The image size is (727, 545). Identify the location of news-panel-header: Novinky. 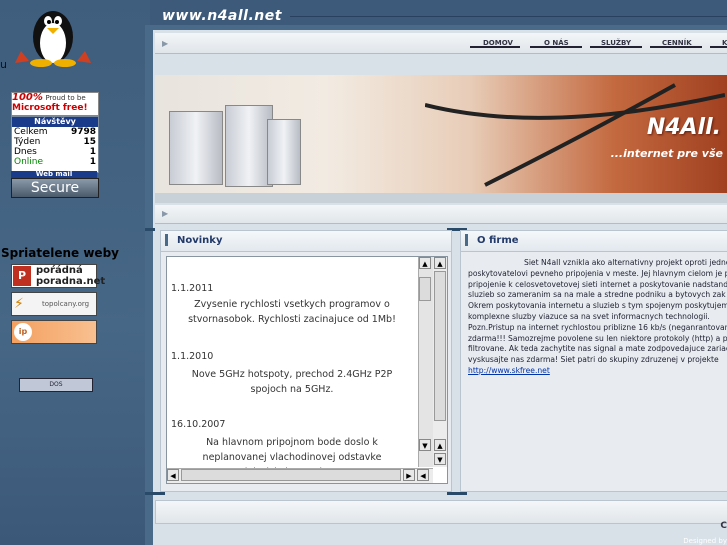
(306, 241).